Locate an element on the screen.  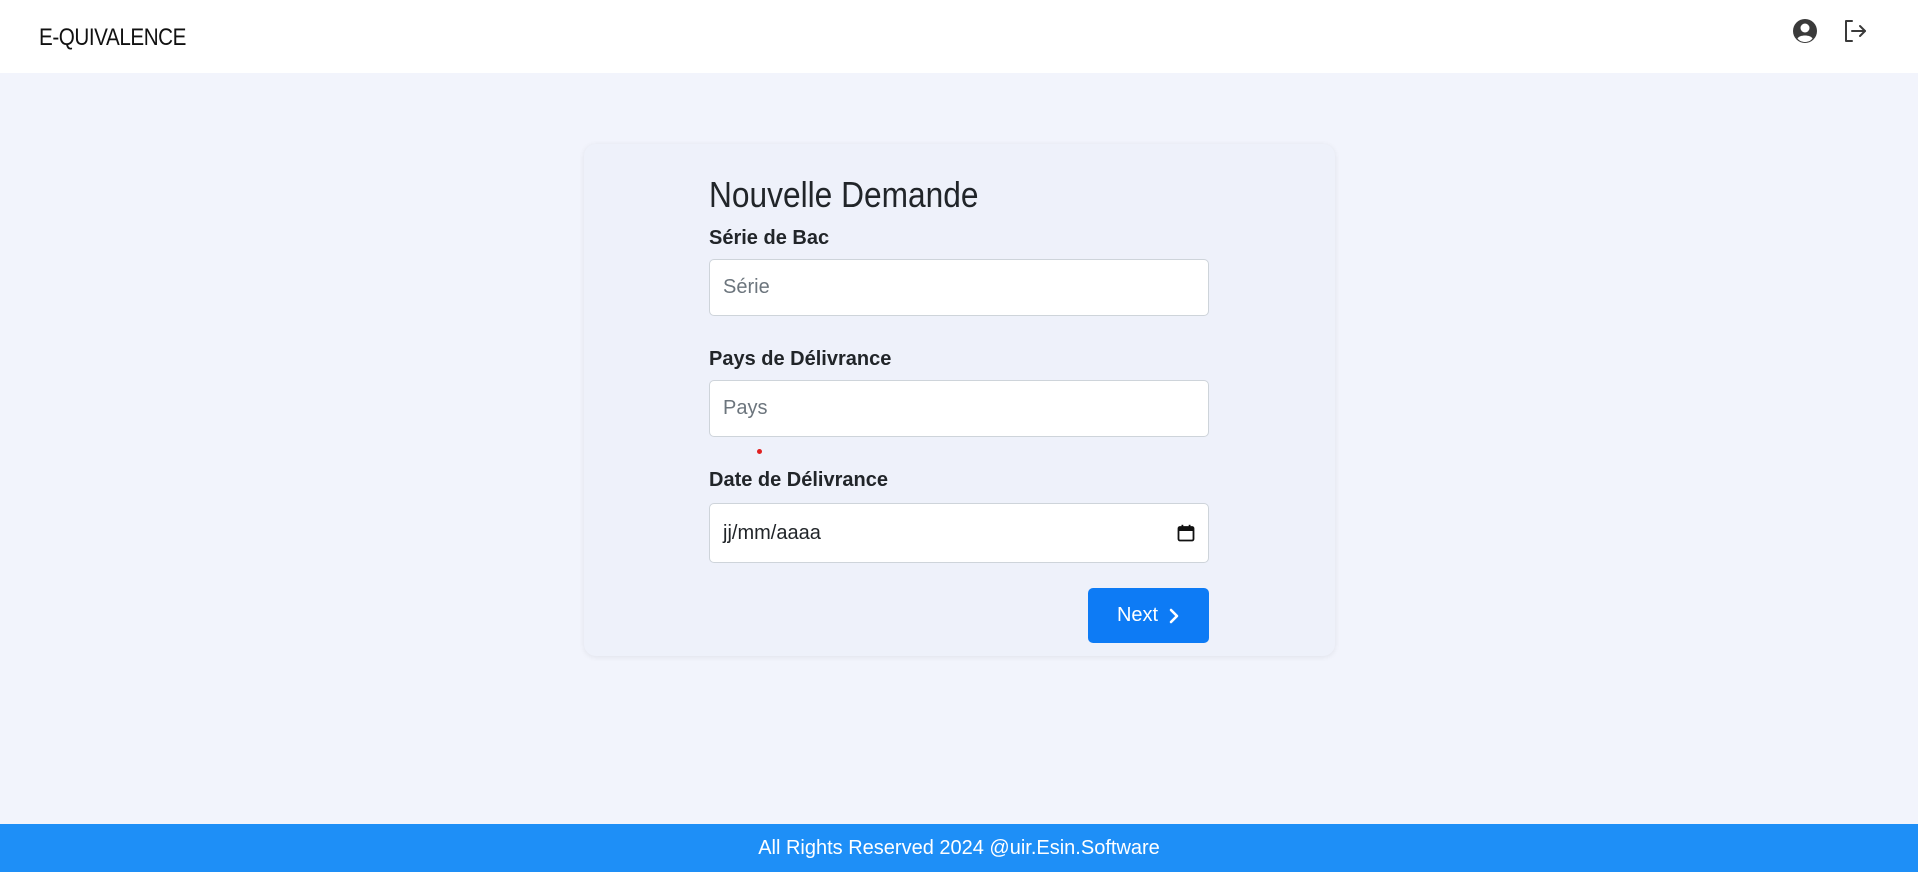
brand-logo: E-QUIVALENCE is located at coordinates (112, 38).